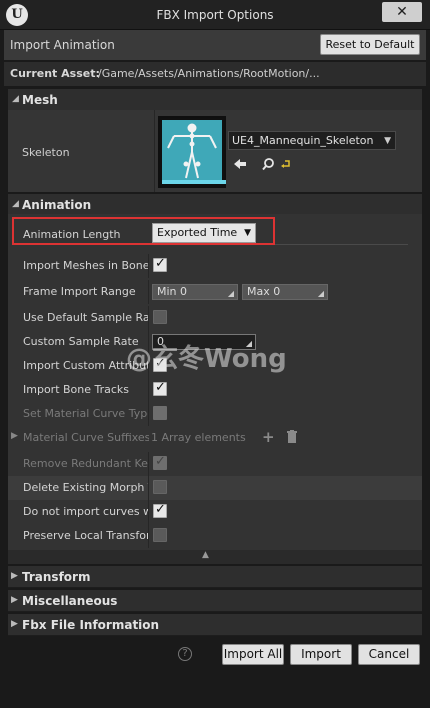  What do you see at coordinates (215, 414) in the screenshot?
I see `set-material-curve-row: Set Material Curve Type` at bounding box center [215, 414].